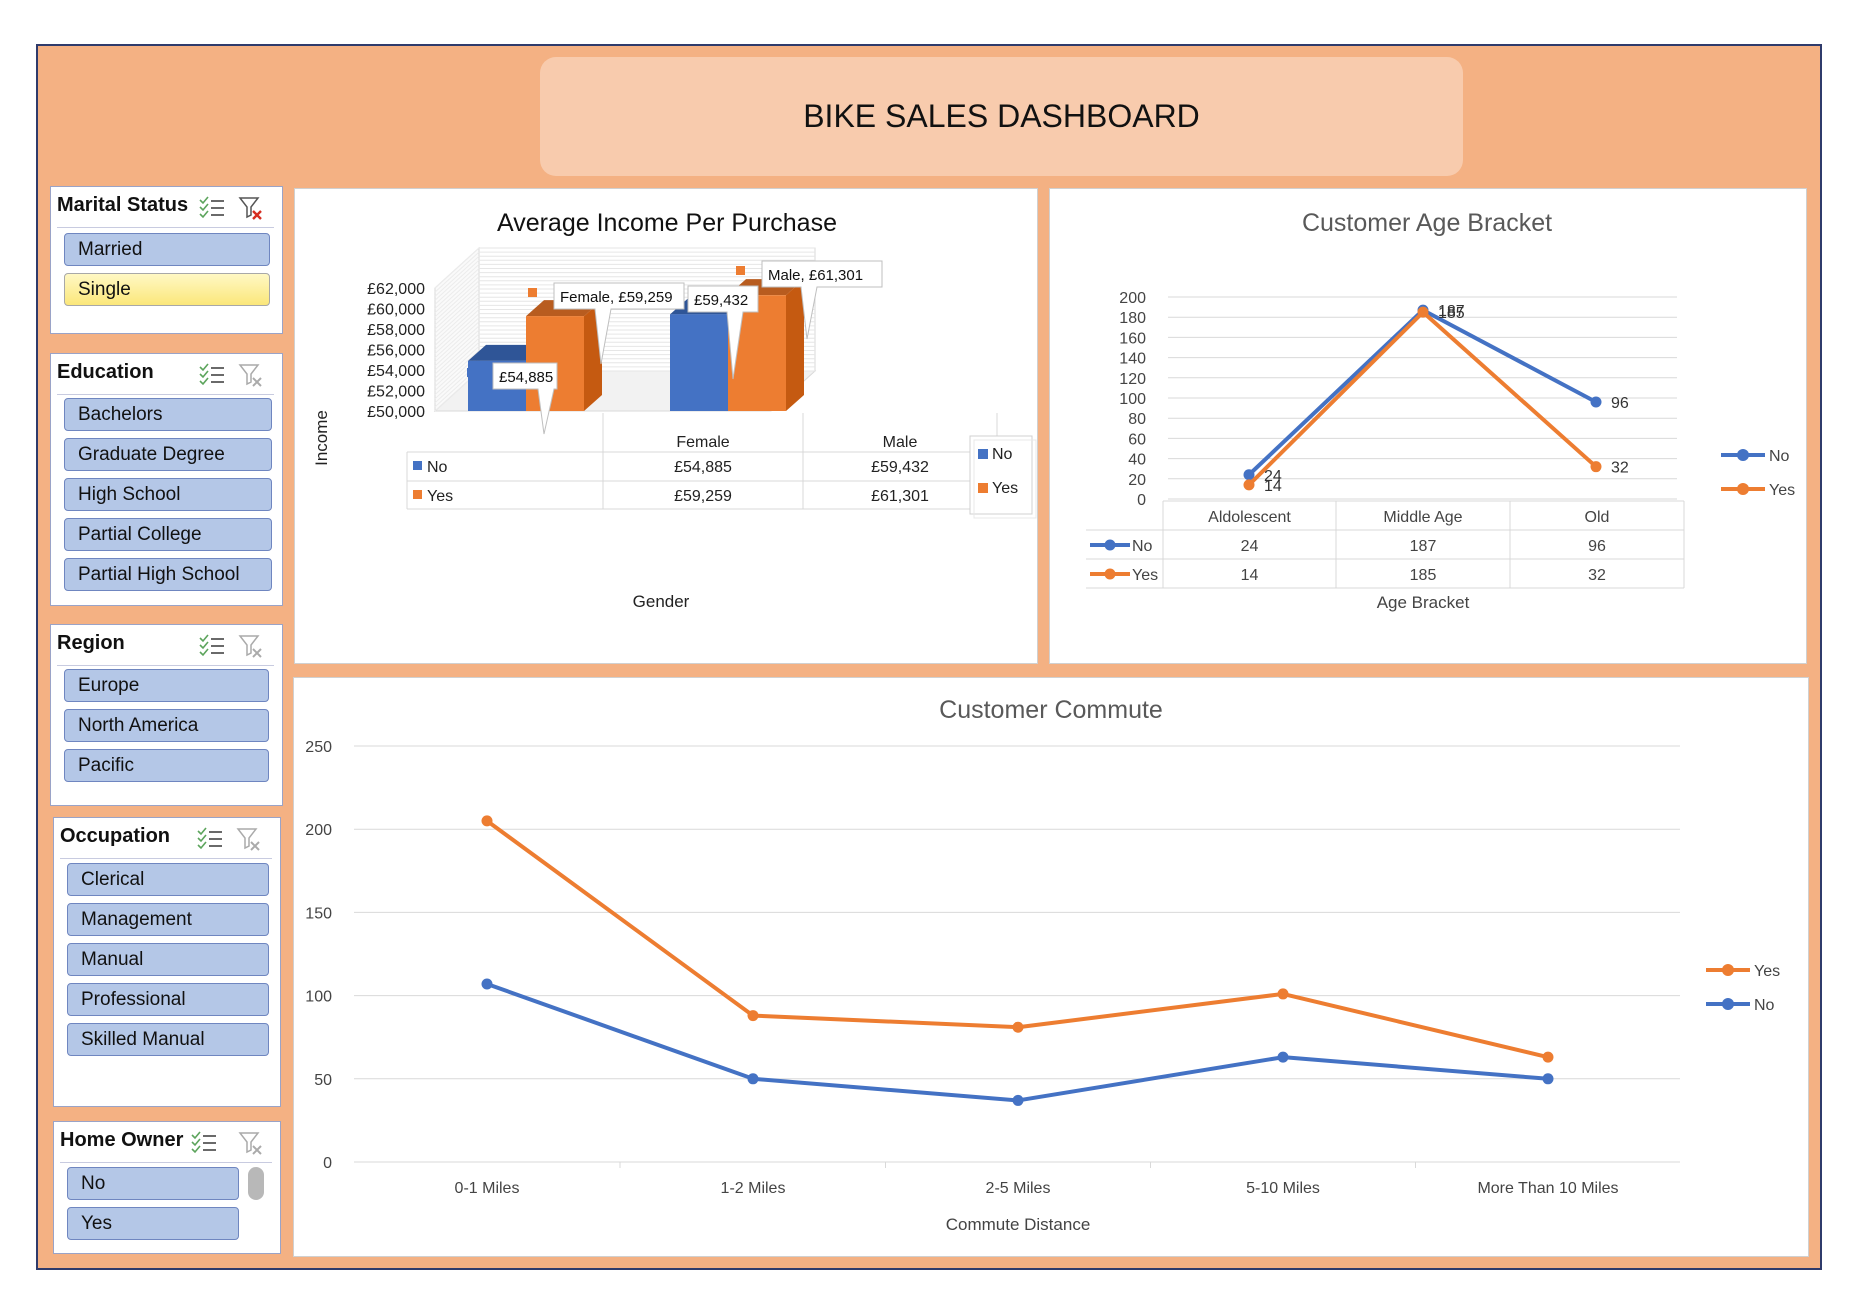 This screenshot has height=1312, width=1850. I want to click on table-row-yes: Yes 14 185 32, so click(1348, 575).